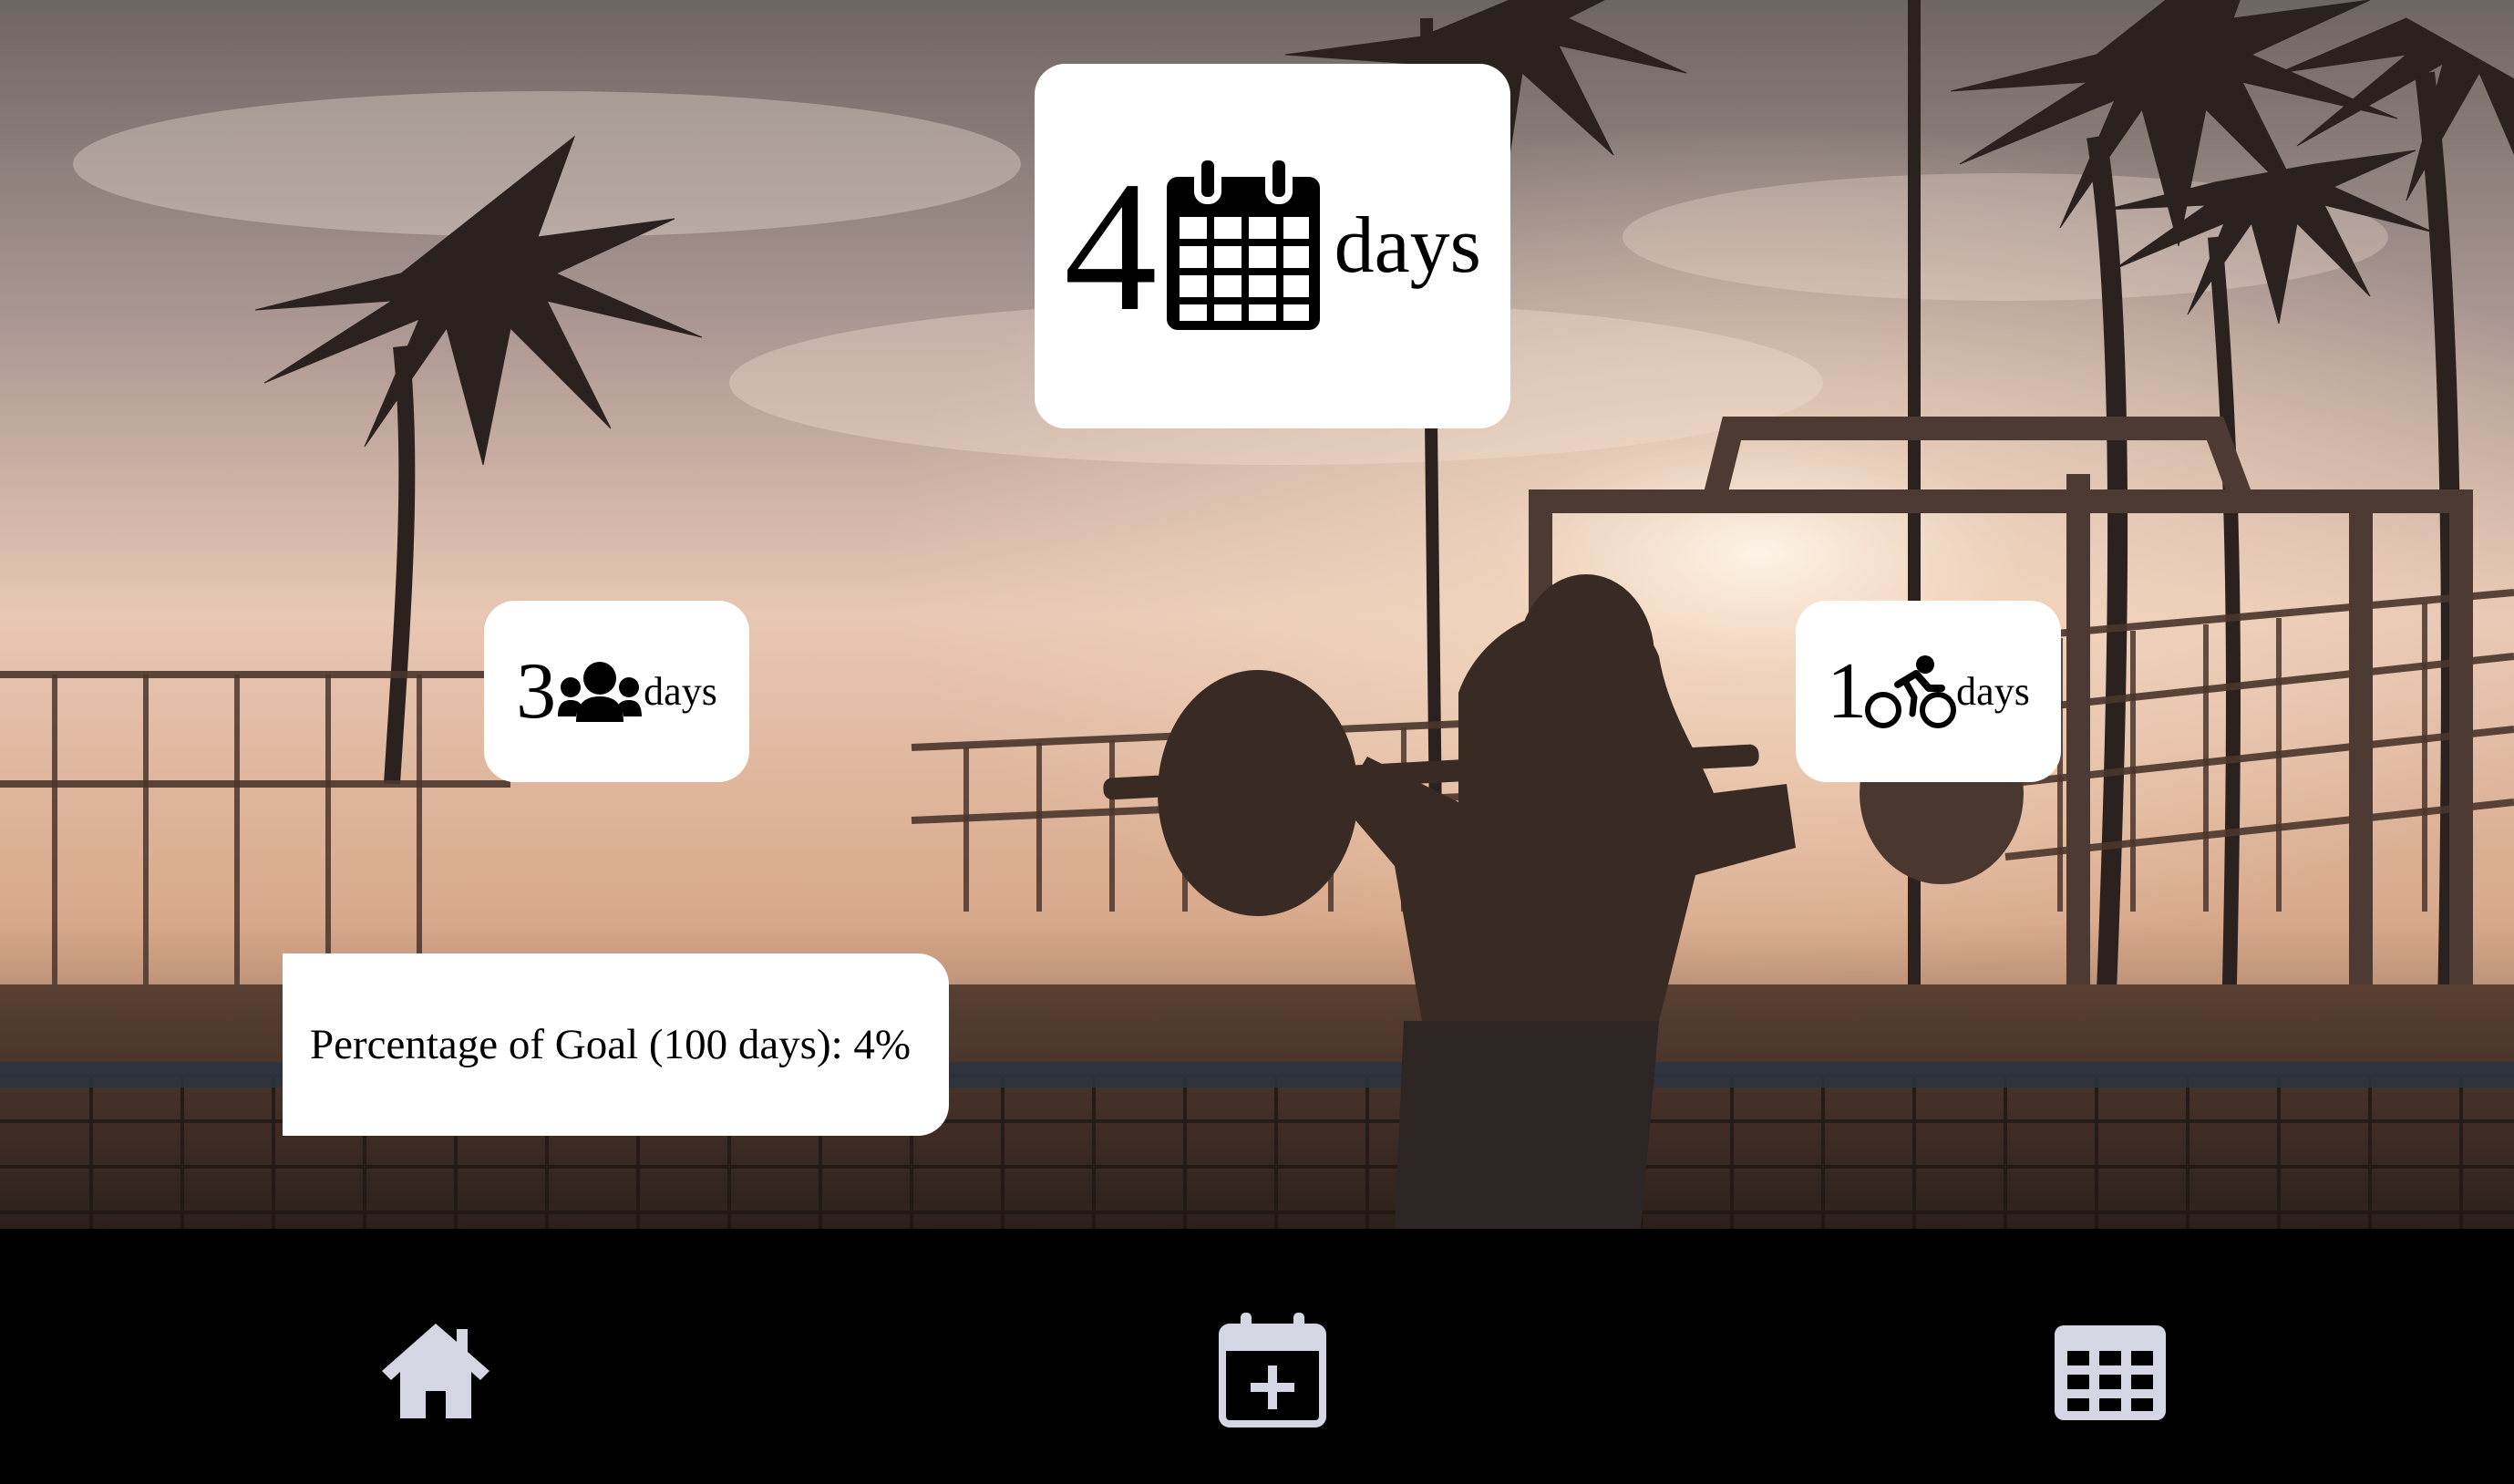 The image size is (2514, 1484). I want to click on group-days-card: 3 days, so click(616, 691).